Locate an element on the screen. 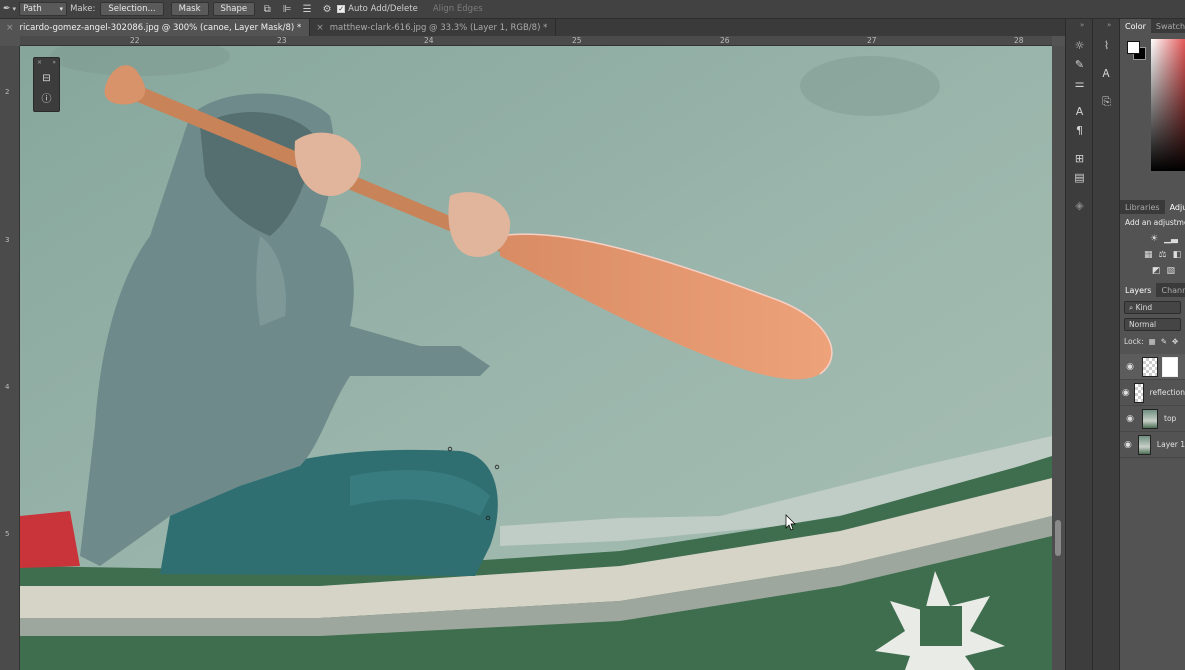  sliders-icon: ⚌ is located at coordinates (1079, 83).